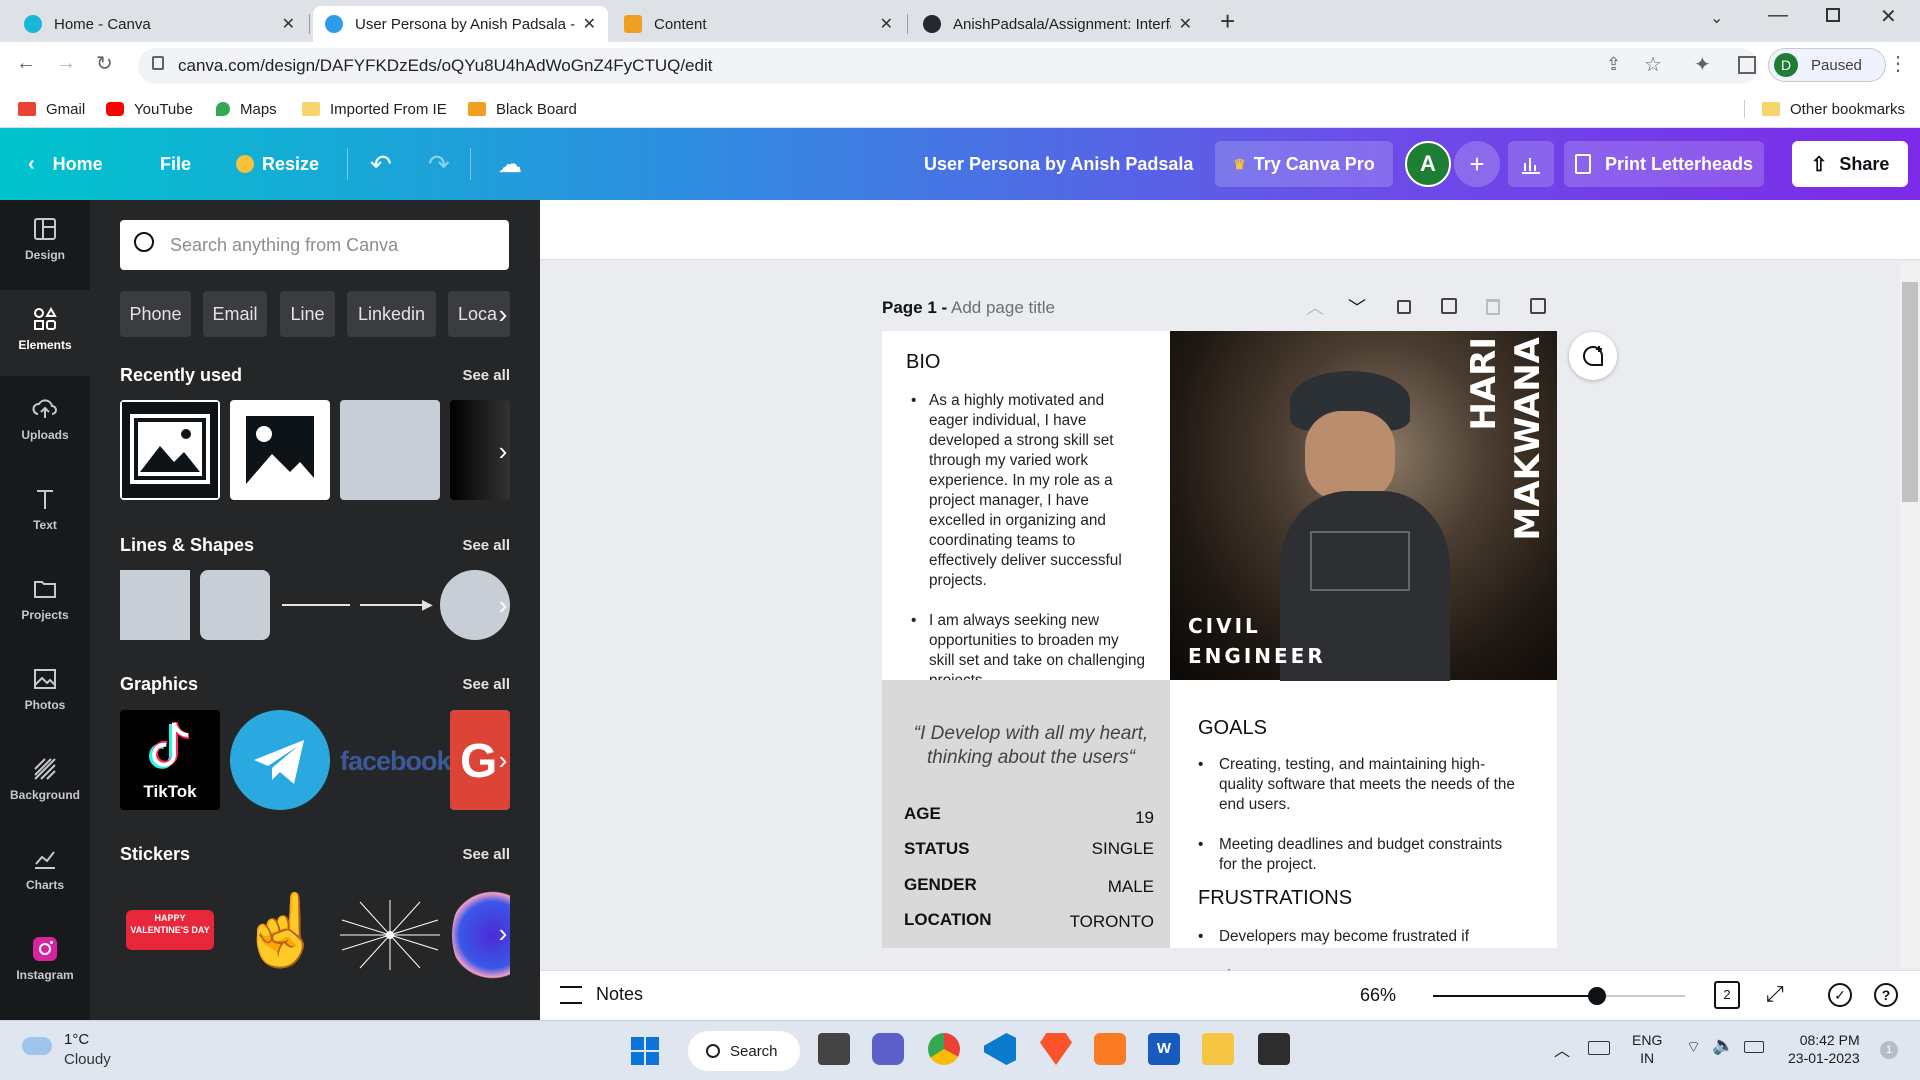 The height and width of the screenshot is (1080, 1920). What do you see at coordinates (1218, 1049) in the screenshot?
I see `file-explorer-icon` at bounding box center [1218, 1049].